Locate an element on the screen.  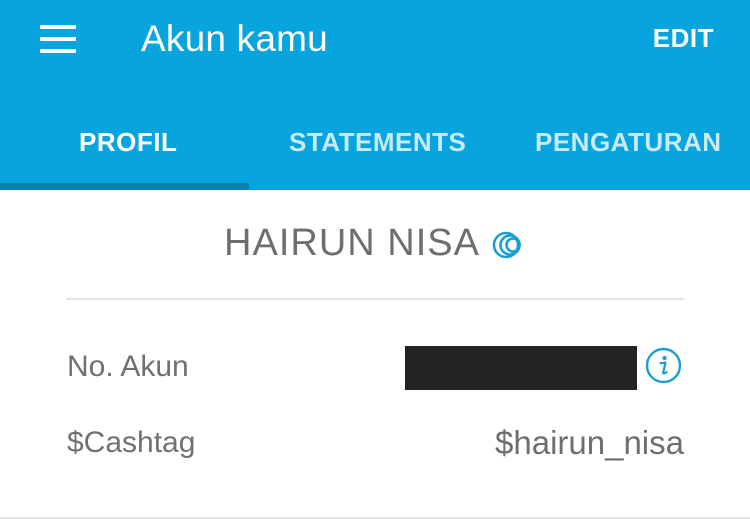
divider is located at coordinates (375, 299).